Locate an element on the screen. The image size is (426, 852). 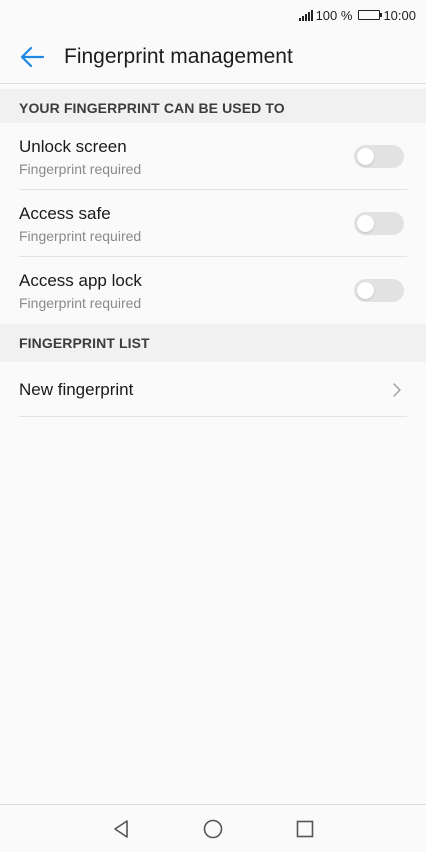
square-recents-icon is located at coordinates (305, 828).